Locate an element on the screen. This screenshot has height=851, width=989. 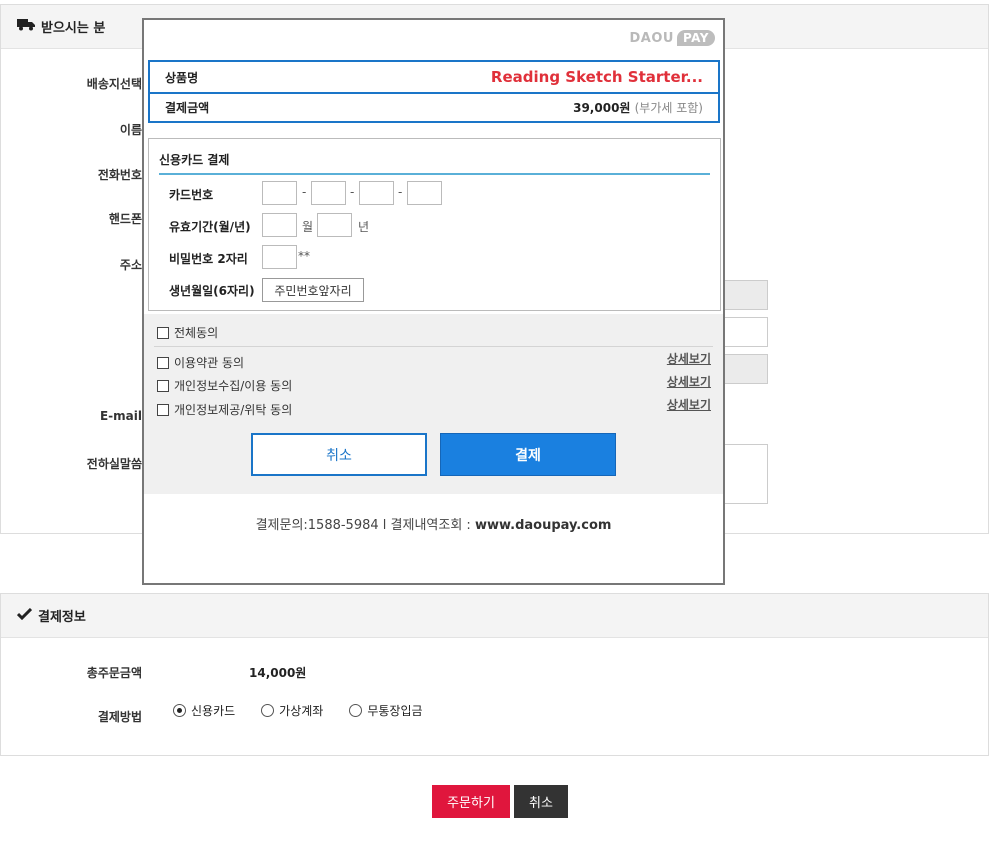
truck-icon is located at coordinates (26, 26).